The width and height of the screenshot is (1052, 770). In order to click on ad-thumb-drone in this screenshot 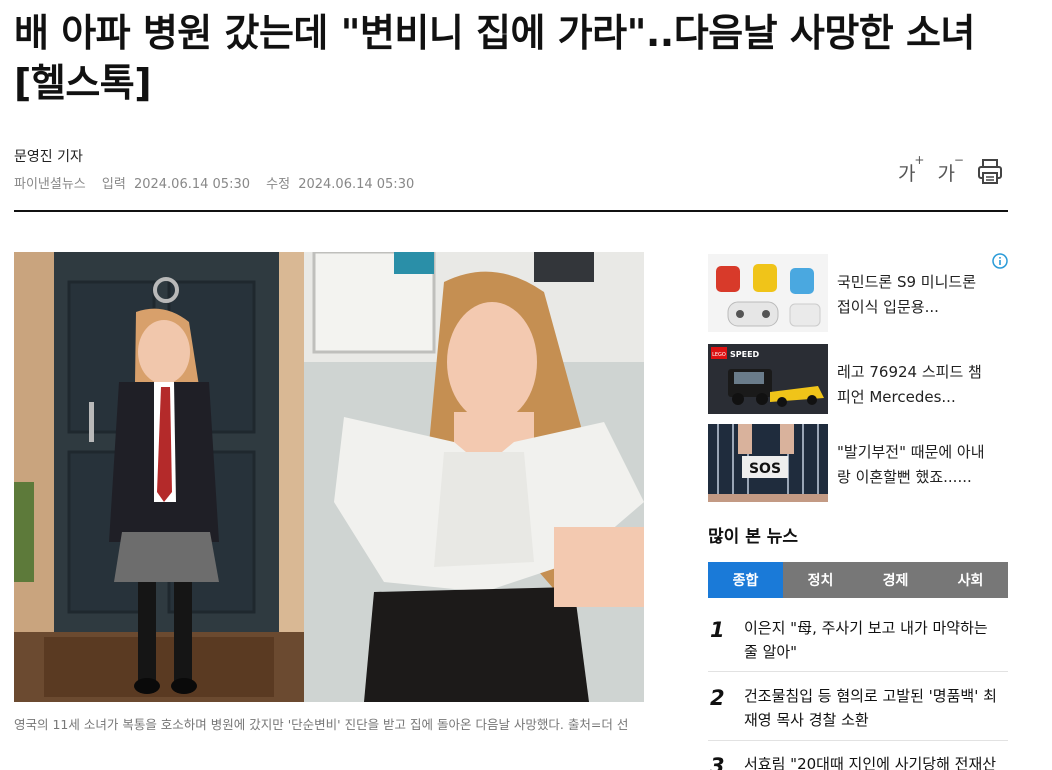, I will do `click(768, 293)`.